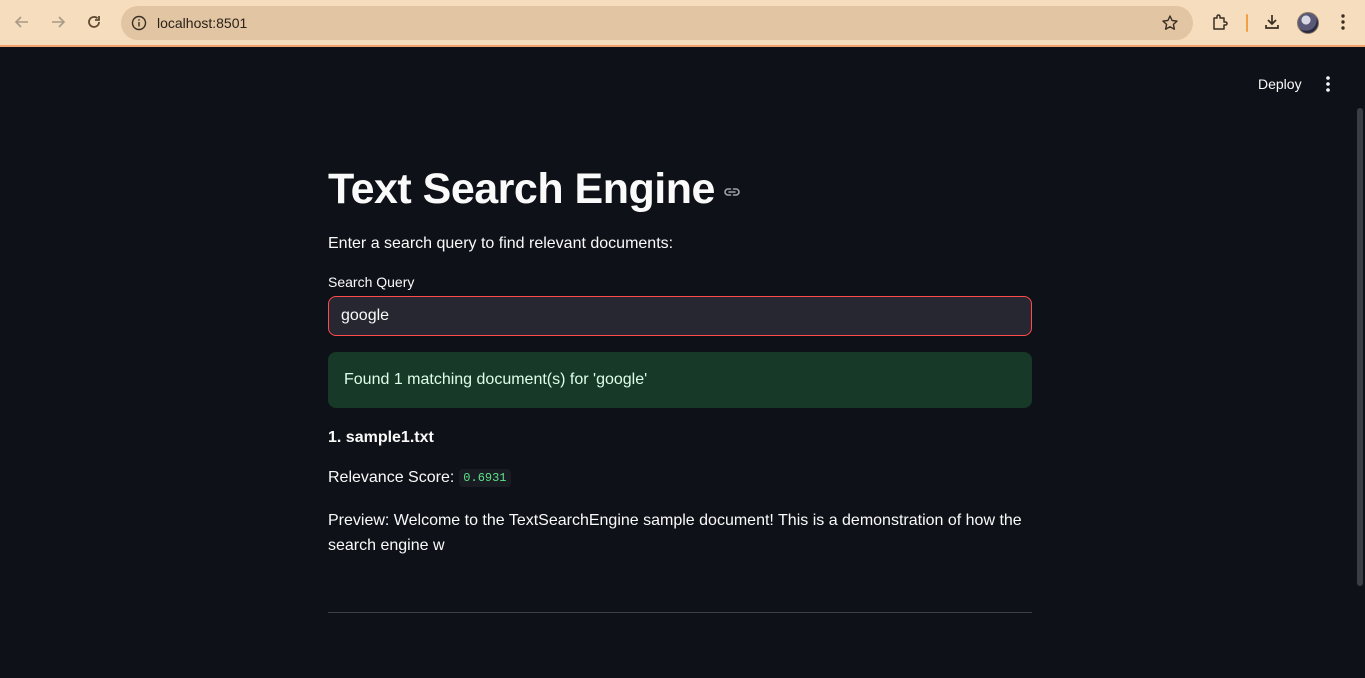 The height and width of the screenshot is (678, 1365). I want to click on back-icon, so click(22, 22).